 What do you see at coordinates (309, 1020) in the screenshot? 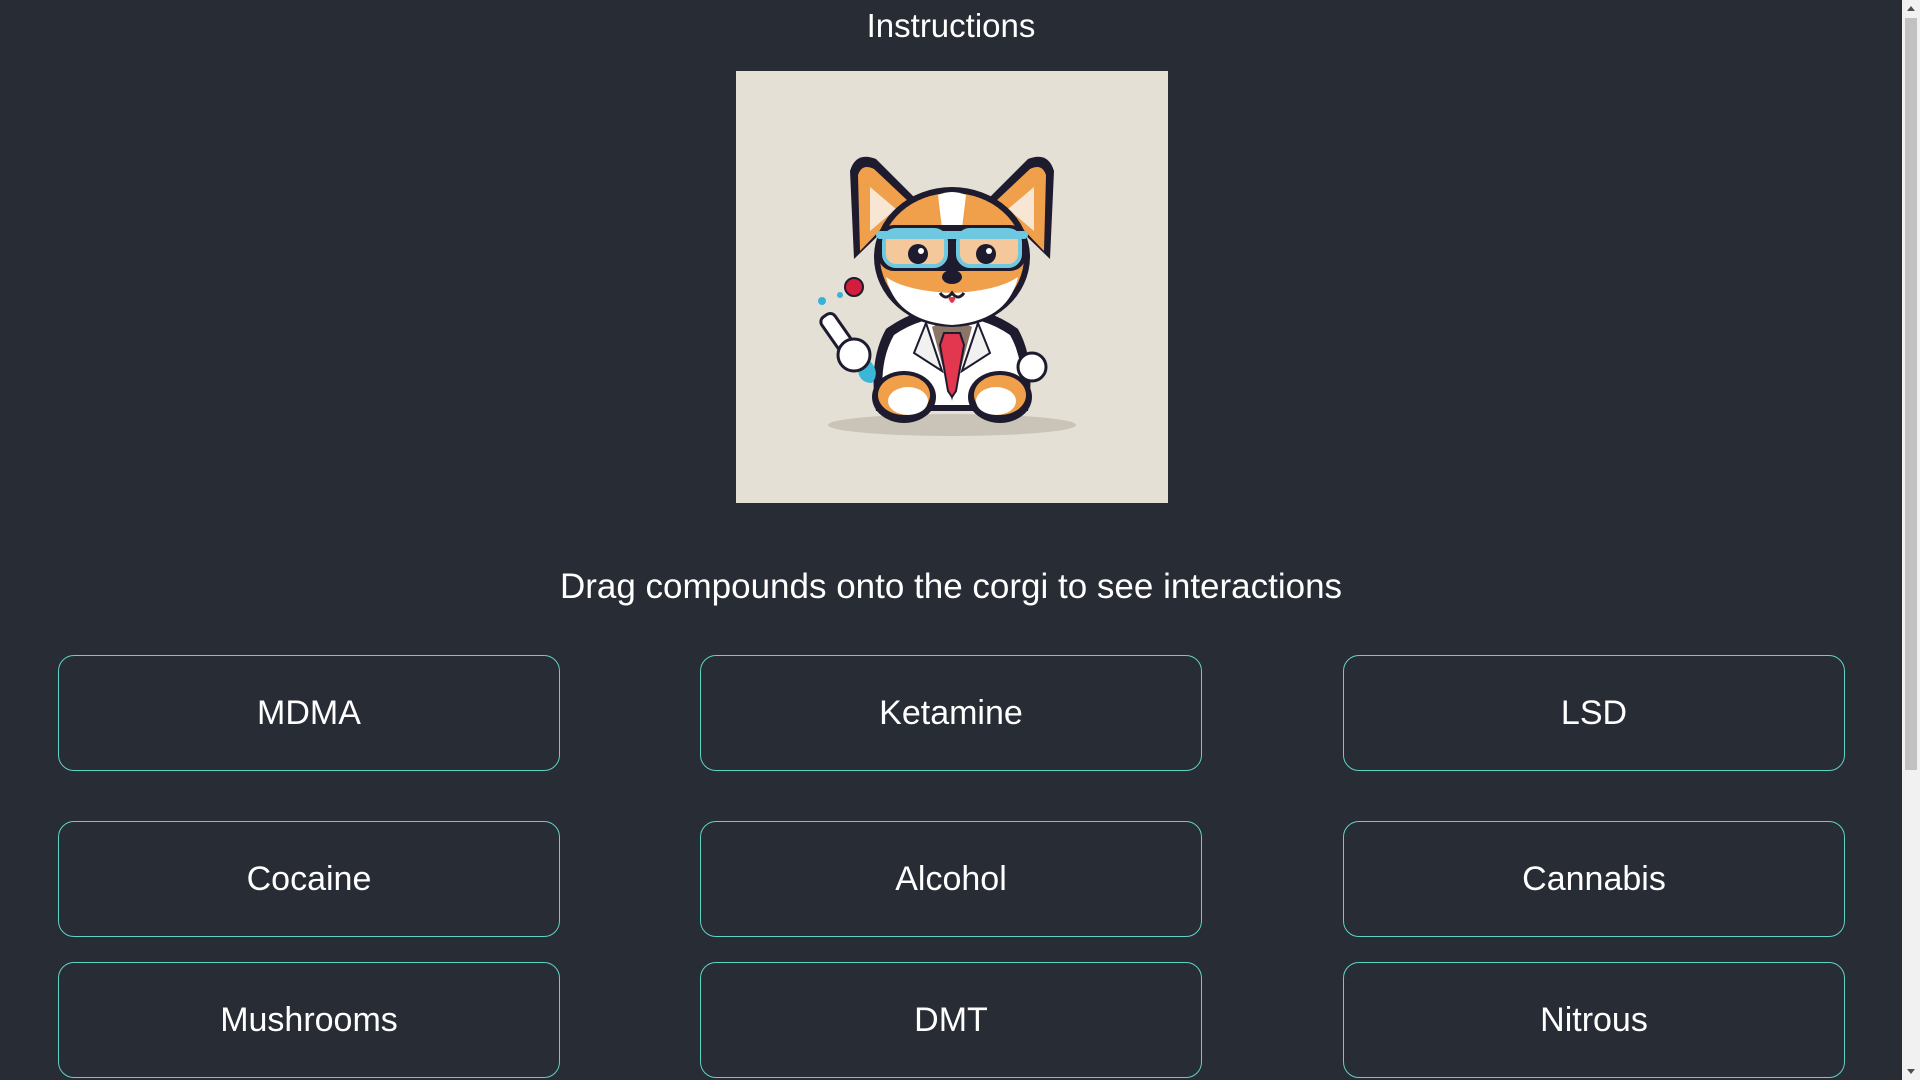
I see `compound-mushrooms-button: Mushrooms` at bounding box center [309, 1020].